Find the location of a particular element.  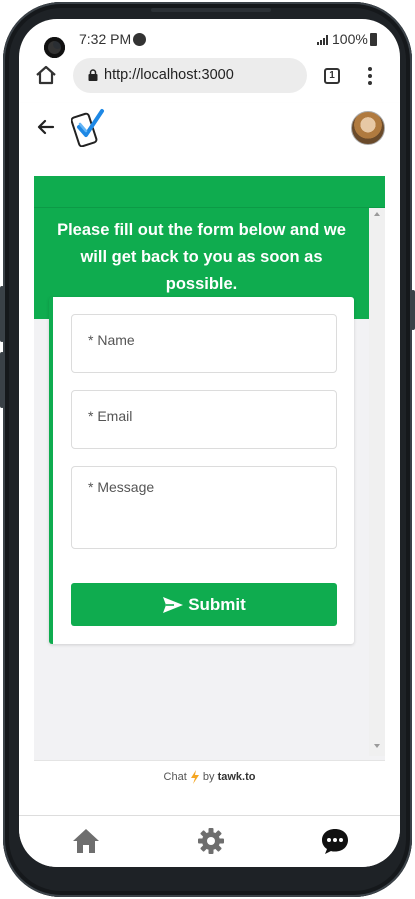

scroll-up-icon is located at coordinates (377, 214).